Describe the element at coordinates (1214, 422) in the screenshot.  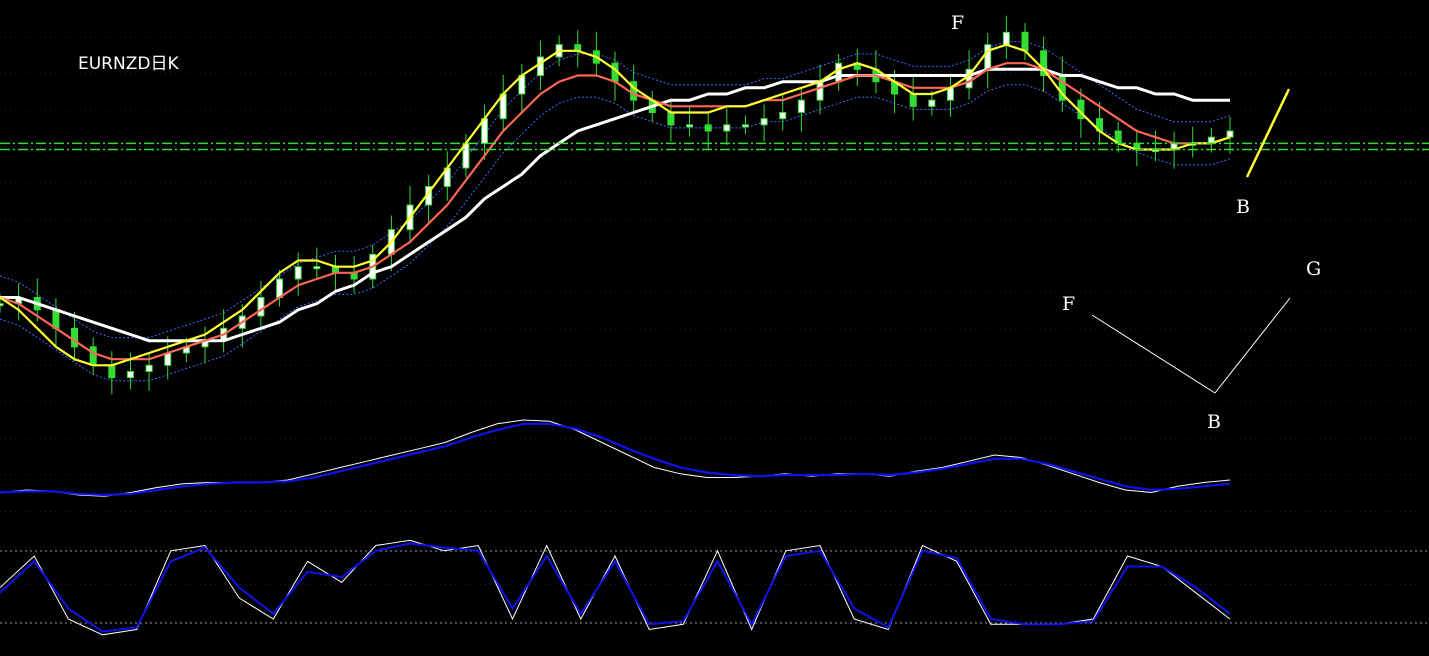
I see `label-diagram-b: B` at that location.